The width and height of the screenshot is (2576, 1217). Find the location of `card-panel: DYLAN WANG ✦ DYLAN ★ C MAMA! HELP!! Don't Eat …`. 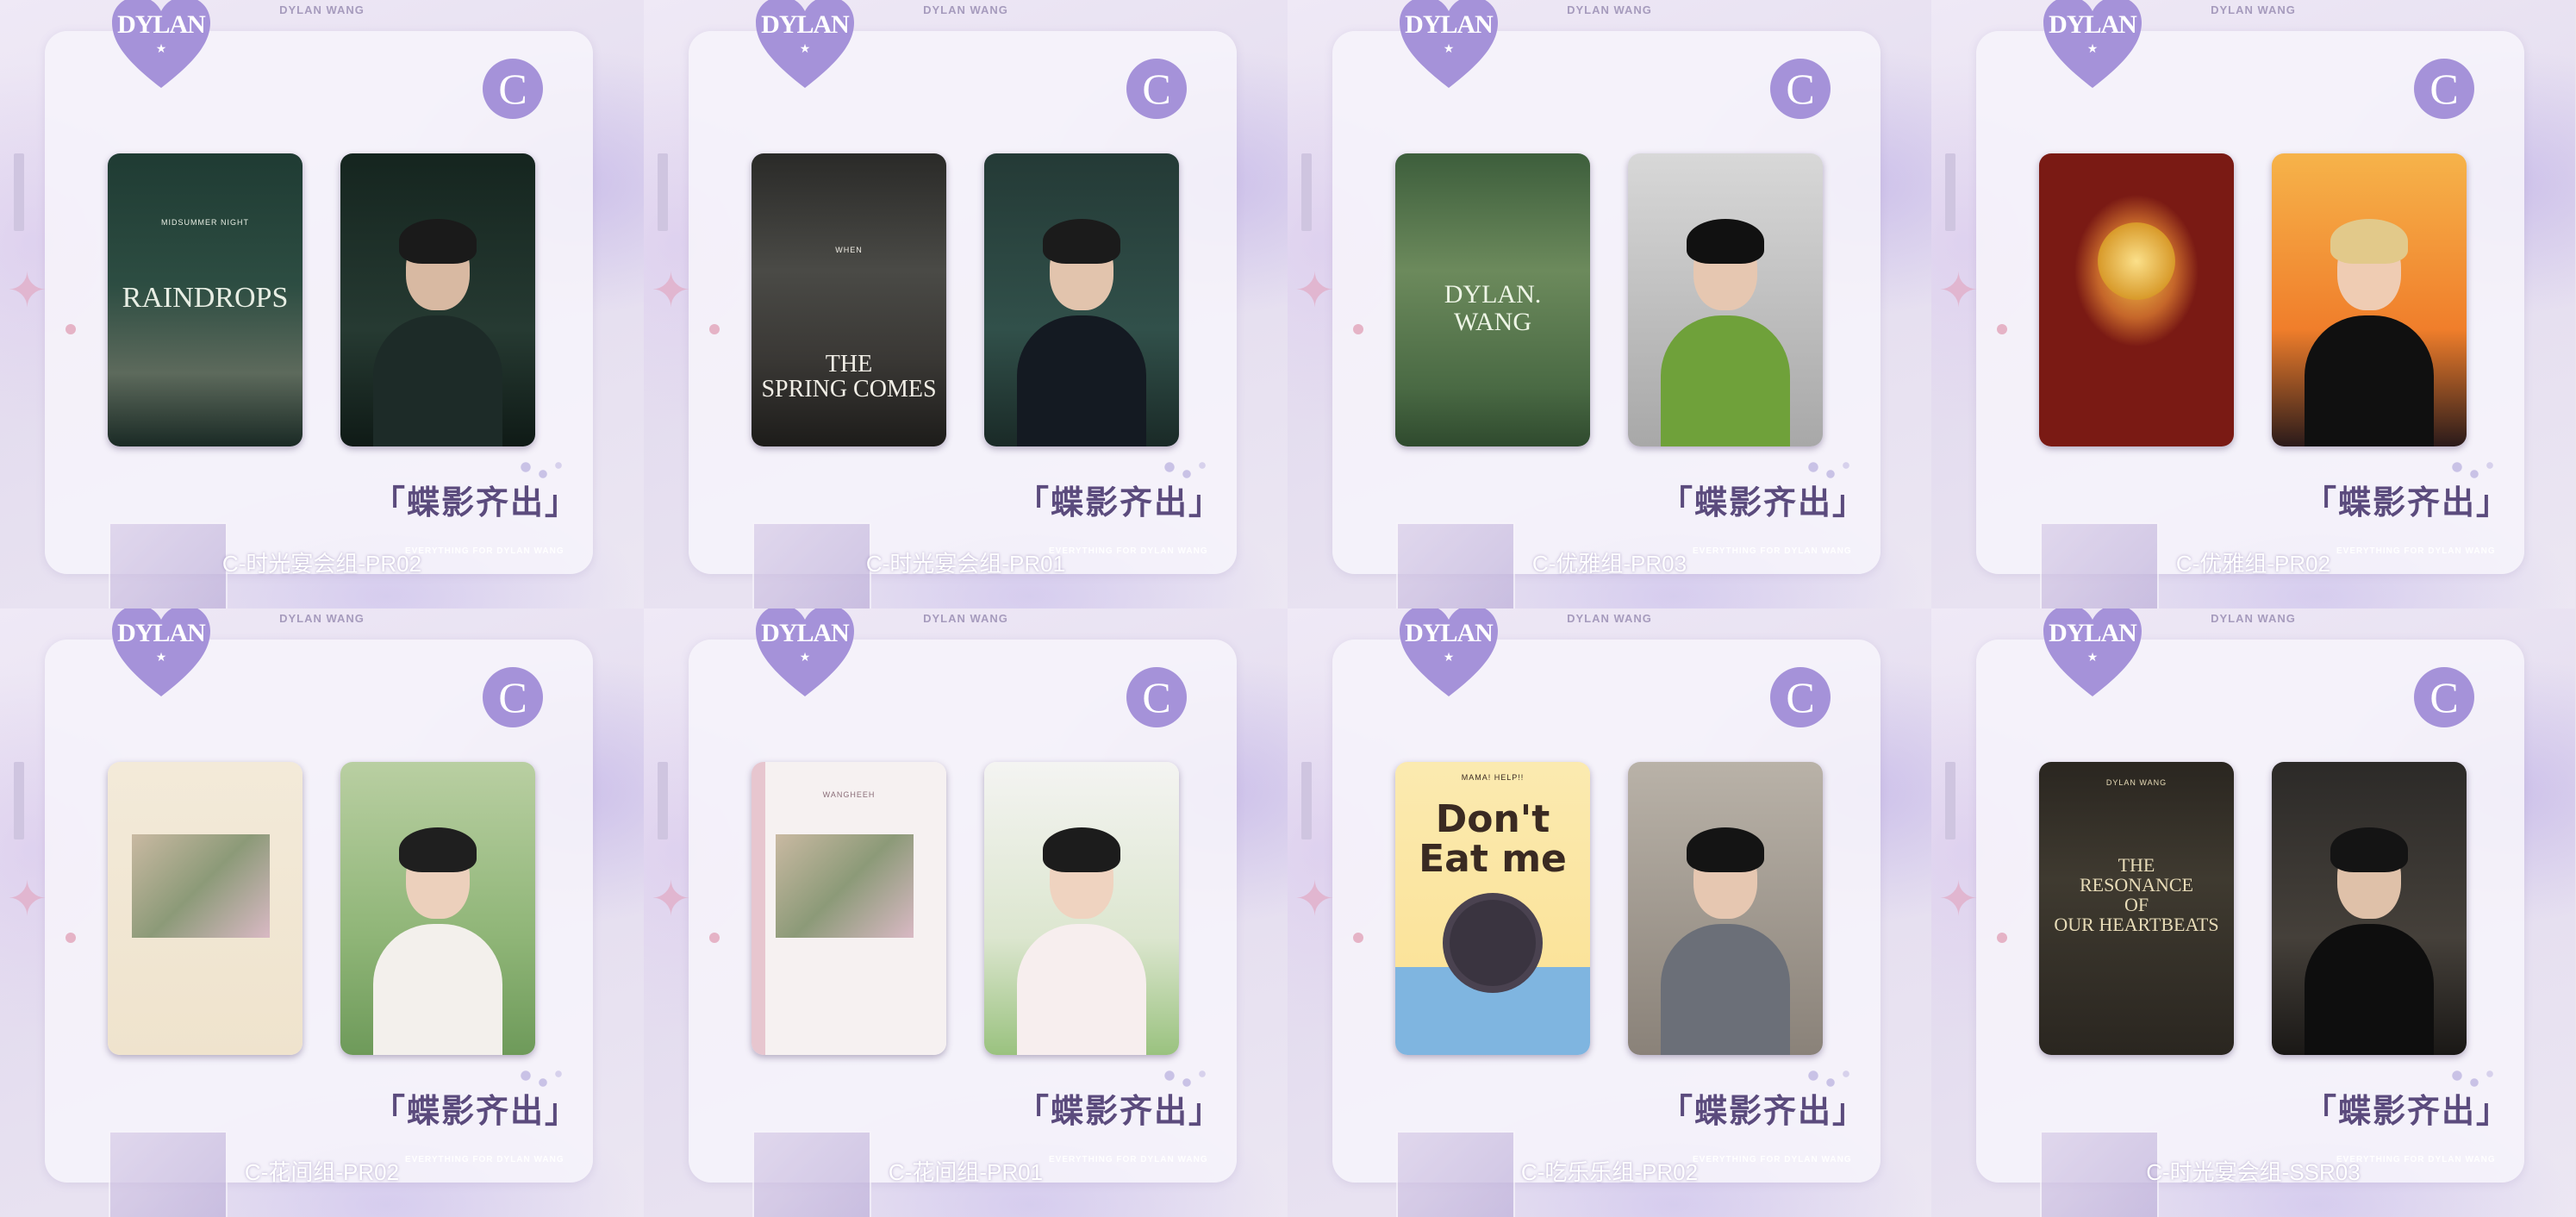

card-panel: DYLAN WANG ✦ DYLAN ★ C MAMA! HELP!! Don't Eat … is located at coordinates (1609, 912).